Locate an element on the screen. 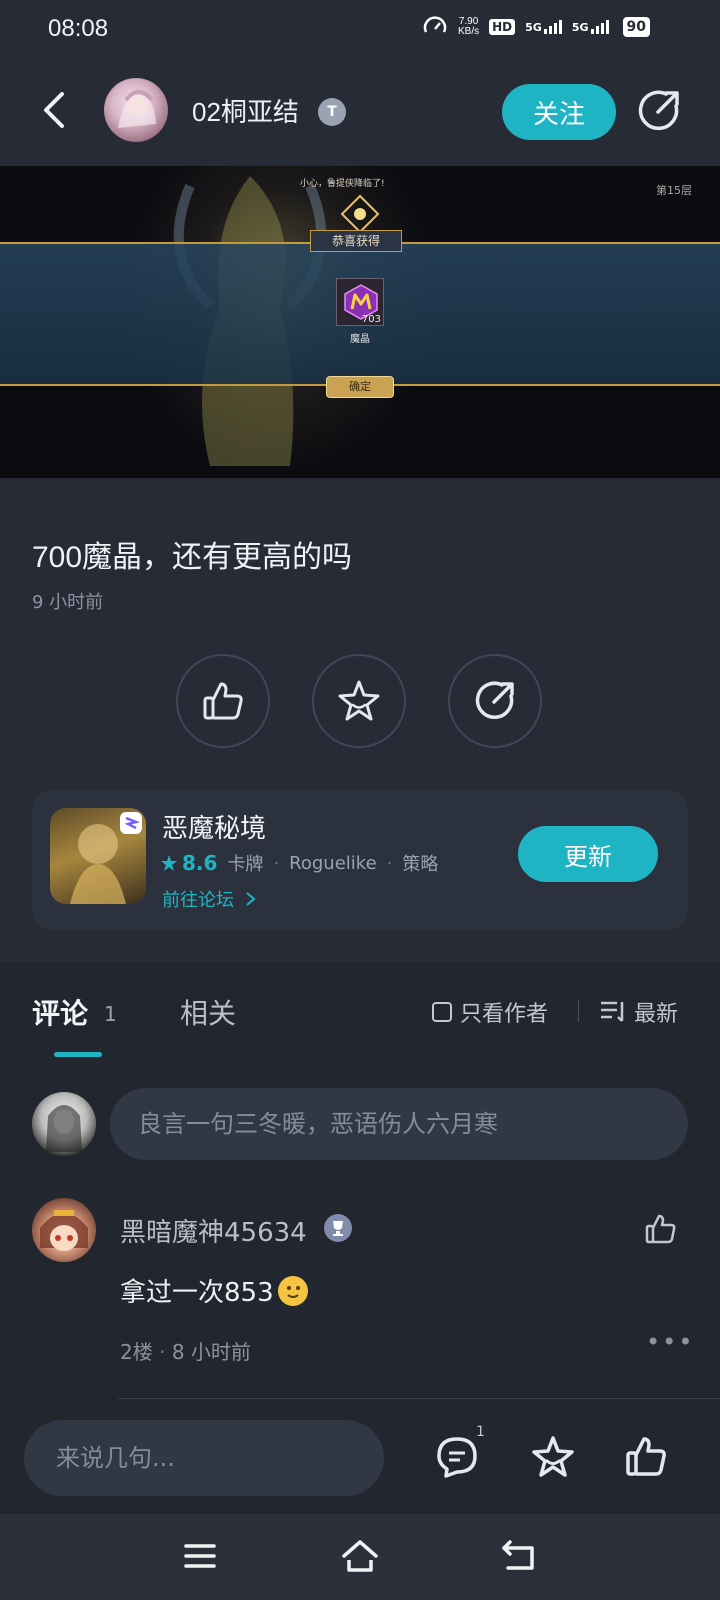 The height and width of the screenshot is (1600, 720). author-only-toggle: 只看作者 is located at coordinates (490, 1012).